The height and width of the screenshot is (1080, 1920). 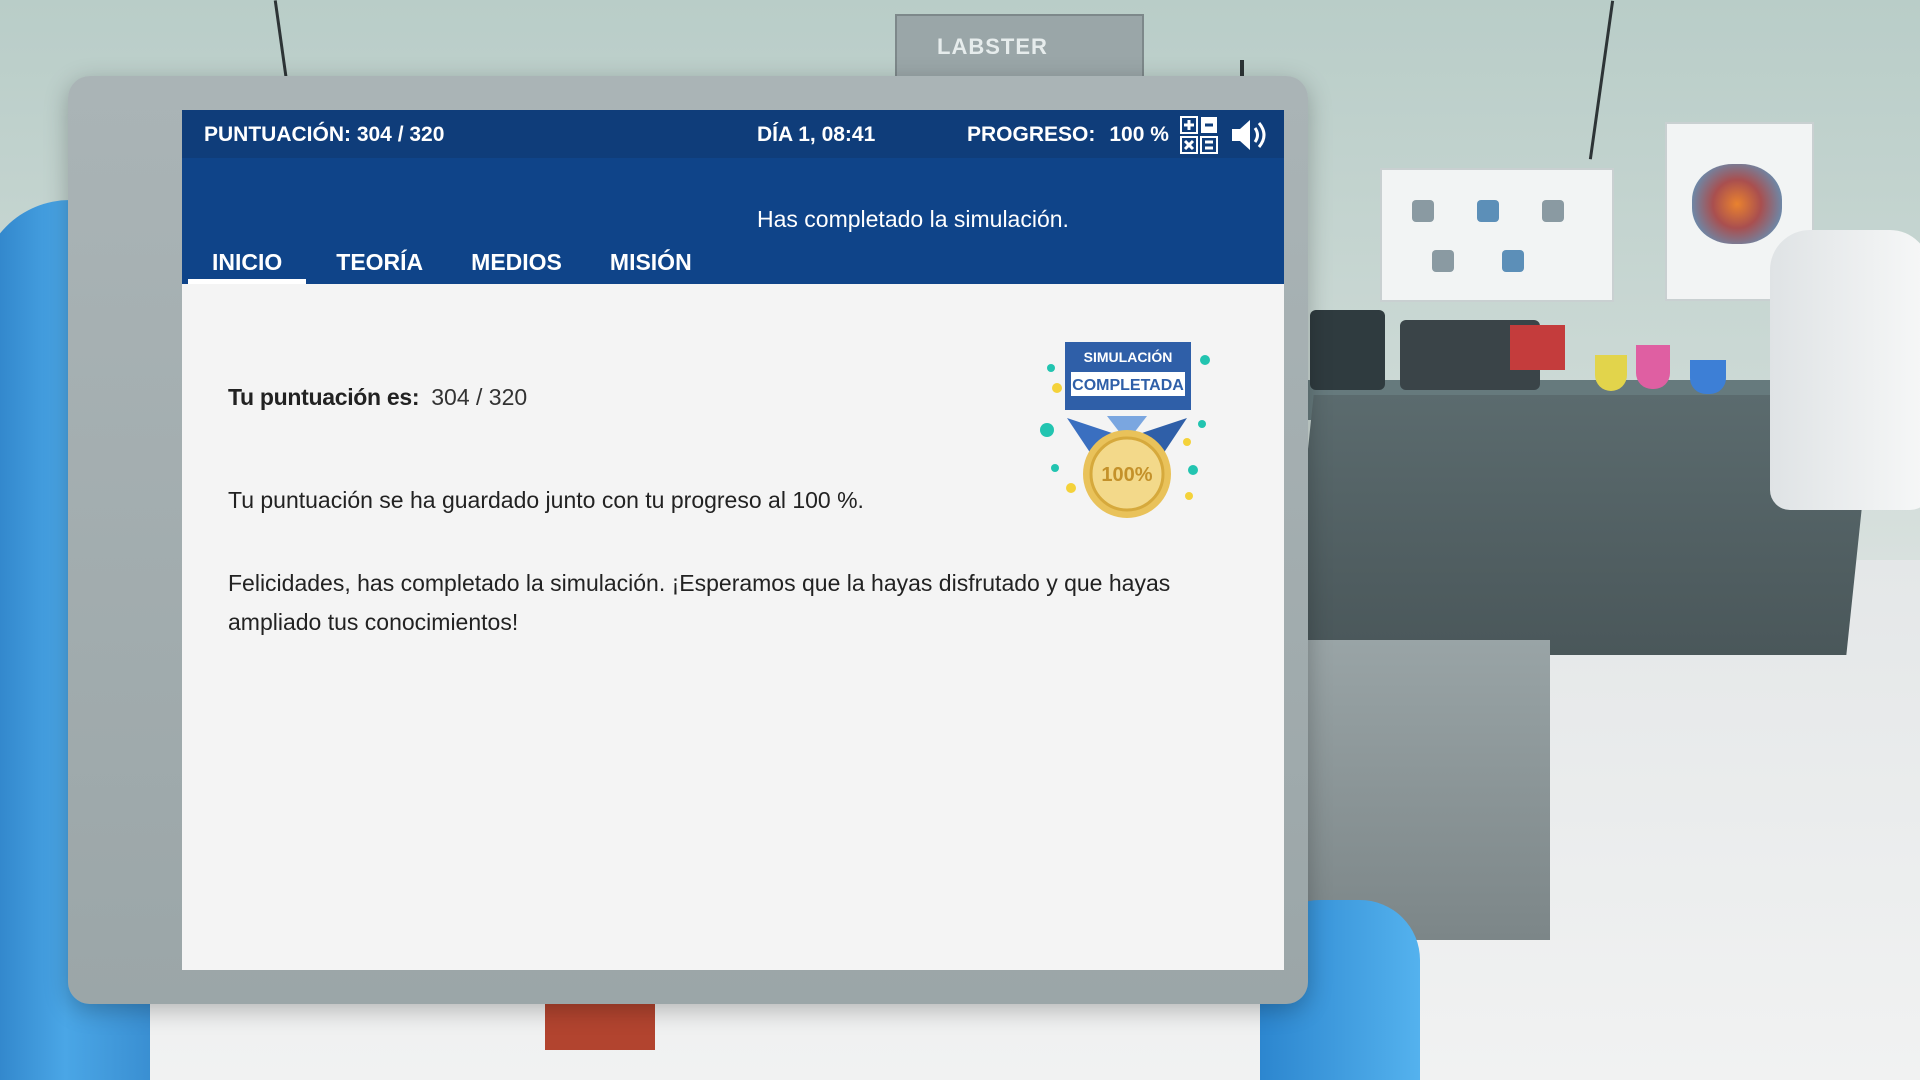 I want to click on blue-flask, so click(x=1708, y=377).